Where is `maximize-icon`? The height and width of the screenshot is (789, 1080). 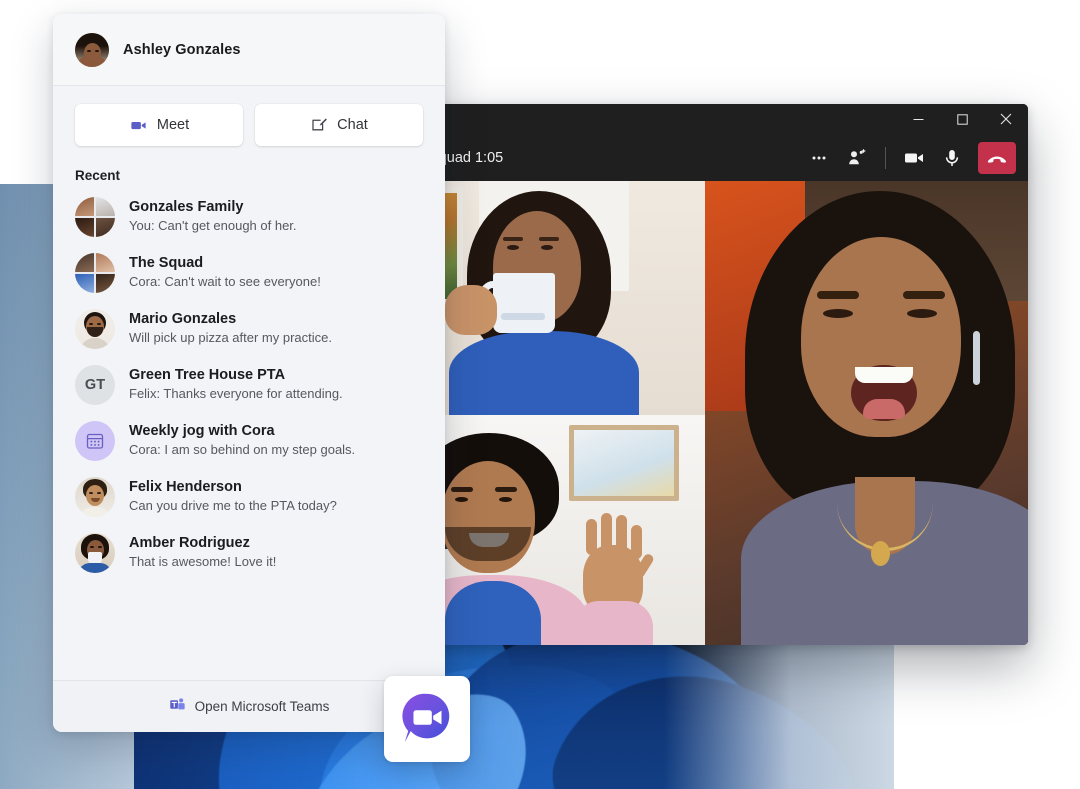 maximize-icon is located at coordinates (962, 119).